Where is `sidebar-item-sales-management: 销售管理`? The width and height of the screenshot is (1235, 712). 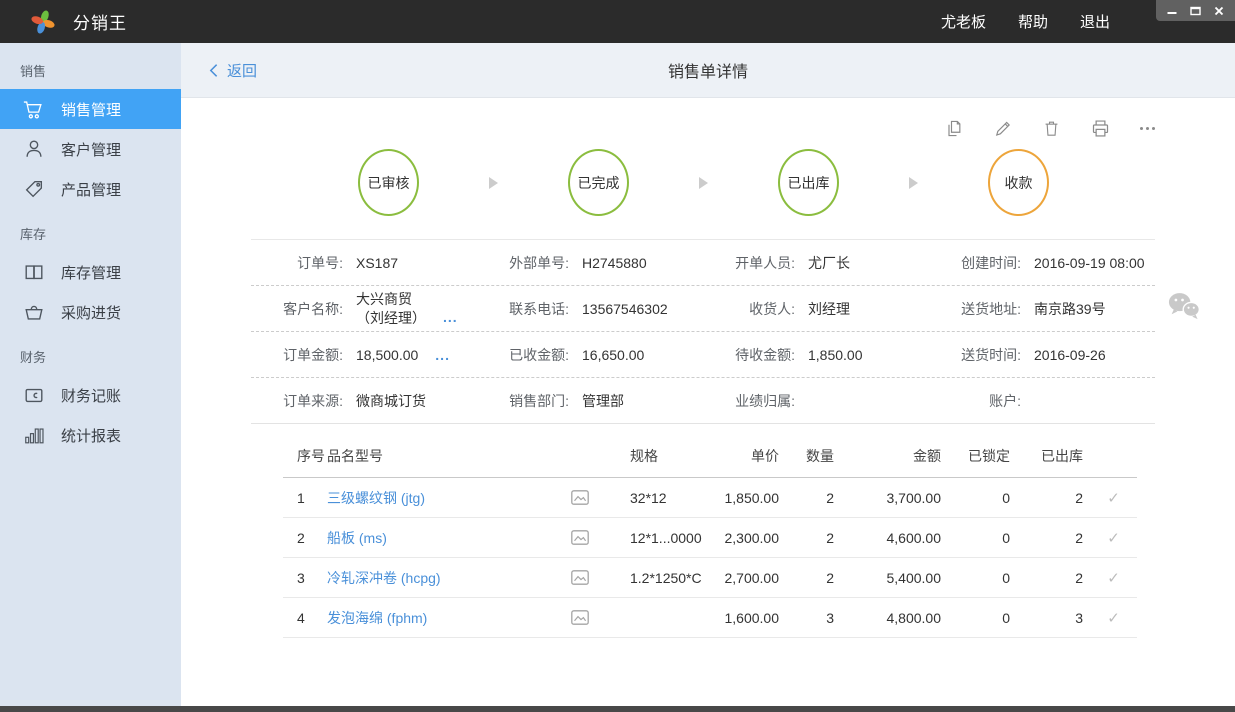
sidebar-item-sales-management: 销售管理 is located at coordinates (90, 109).